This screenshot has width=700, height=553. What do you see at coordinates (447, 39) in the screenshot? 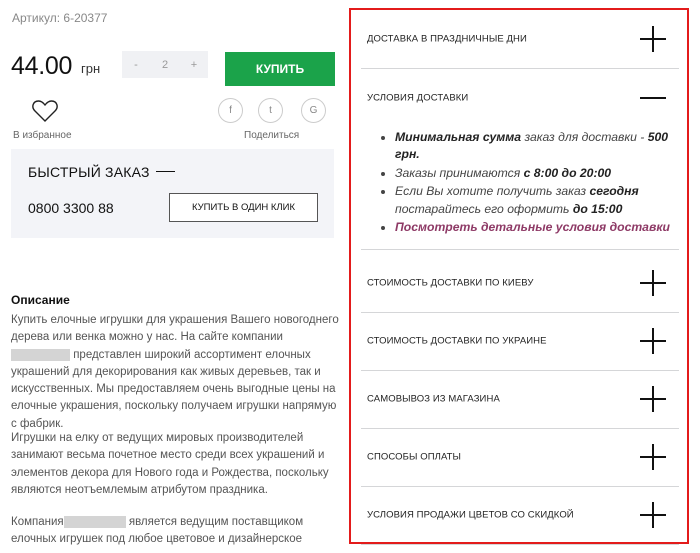
I see `accordion-label: ДОСТАВКА В ПРАЗДНИЧНЫЕ ДНИ` at bounding box center [447, 39].